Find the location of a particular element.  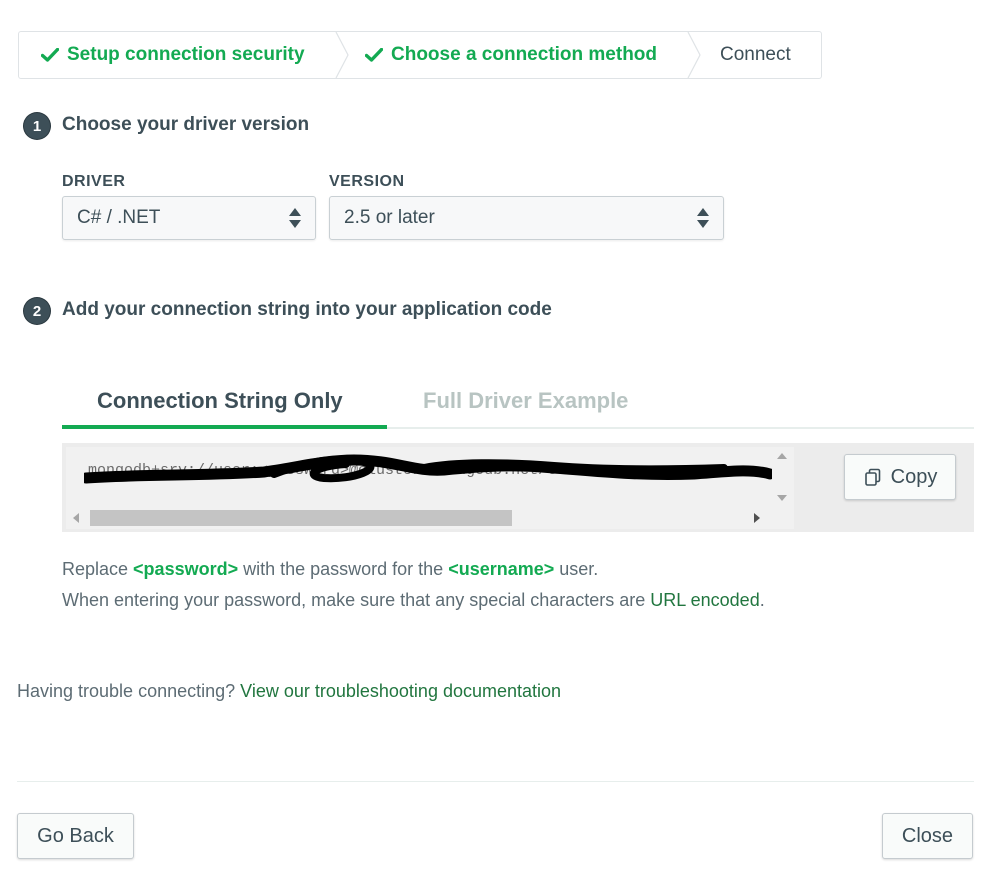

step-connect: Connect is located at coordinates (755, 55).